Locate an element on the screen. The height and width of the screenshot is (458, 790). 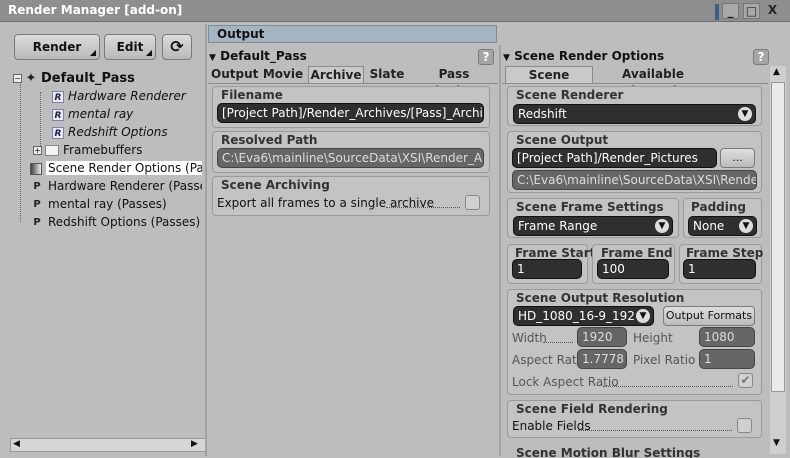
scene-output-title: Scene Output is located at coordinates (562, 140).